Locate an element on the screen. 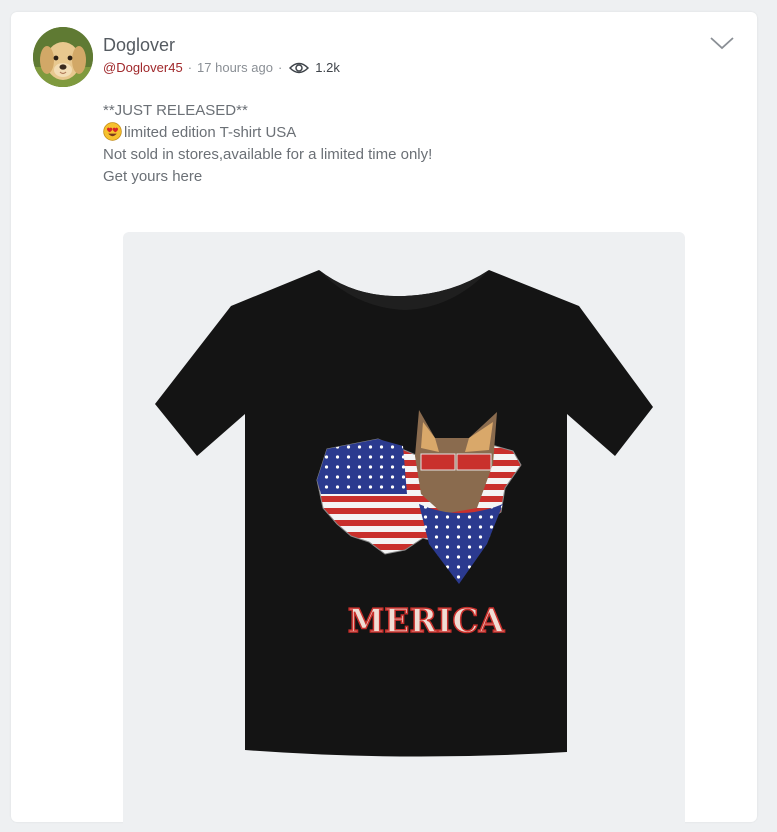 Image resolution: width=777 pixels, height=832 pixels. heart-eyes-face-icon is located at coordinates (112, 131).